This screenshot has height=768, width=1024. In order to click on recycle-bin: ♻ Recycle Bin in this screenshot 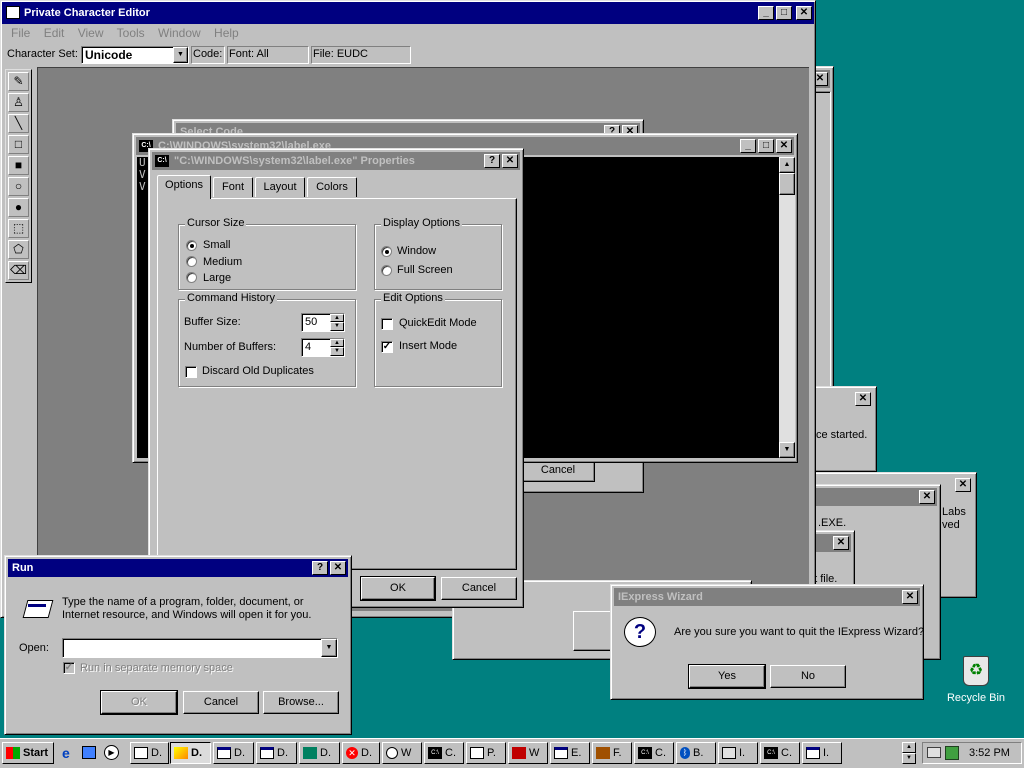, I will do `click(976, 684)`.